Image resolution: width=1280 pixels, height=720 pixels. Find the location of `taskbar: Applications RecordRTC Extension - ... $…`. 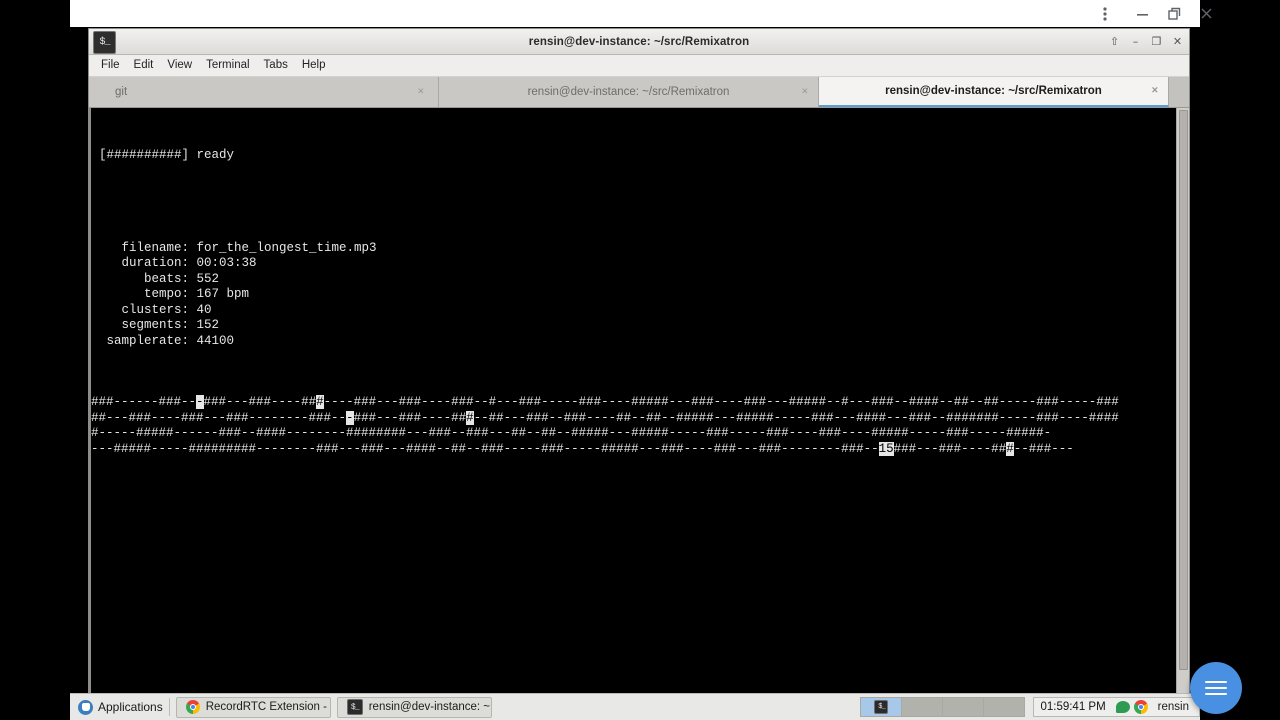

taskbar: Applications RecordRTC Extension - ... $… is located at coordinates (635, 706).